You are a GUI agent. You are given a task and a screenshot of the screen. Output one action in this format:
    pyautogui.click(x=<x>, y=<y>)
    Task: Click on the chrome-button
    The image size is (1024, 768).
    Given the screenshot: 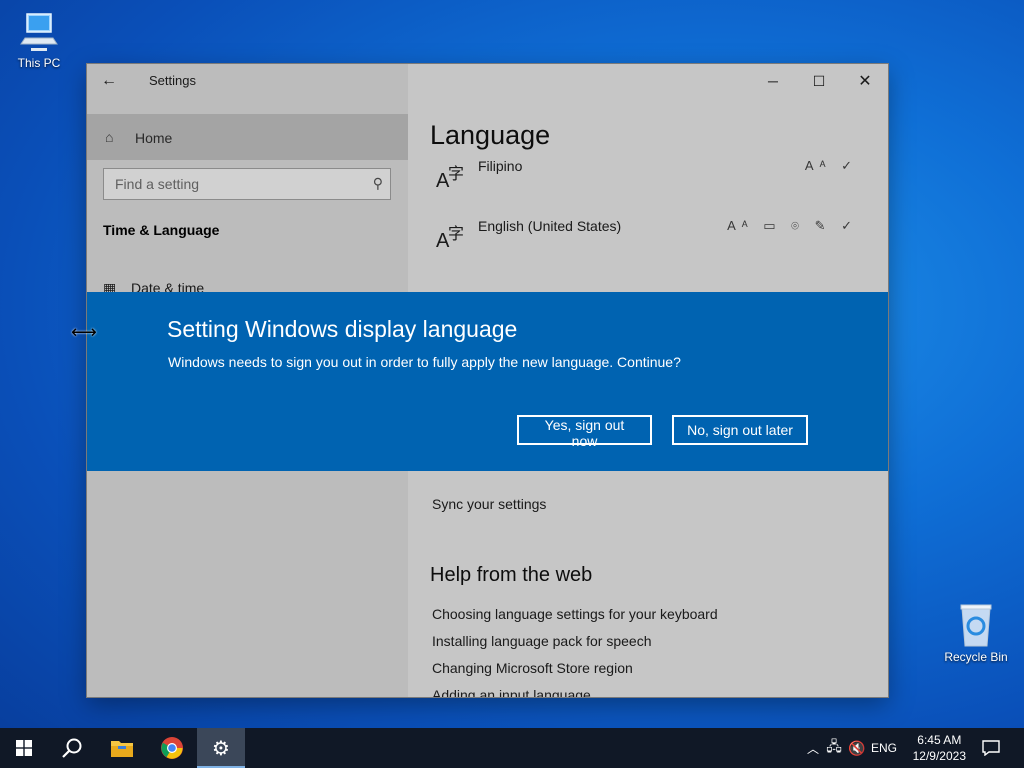 What is the action you would take?
    pyautogui.click(x=172, y=748)
    